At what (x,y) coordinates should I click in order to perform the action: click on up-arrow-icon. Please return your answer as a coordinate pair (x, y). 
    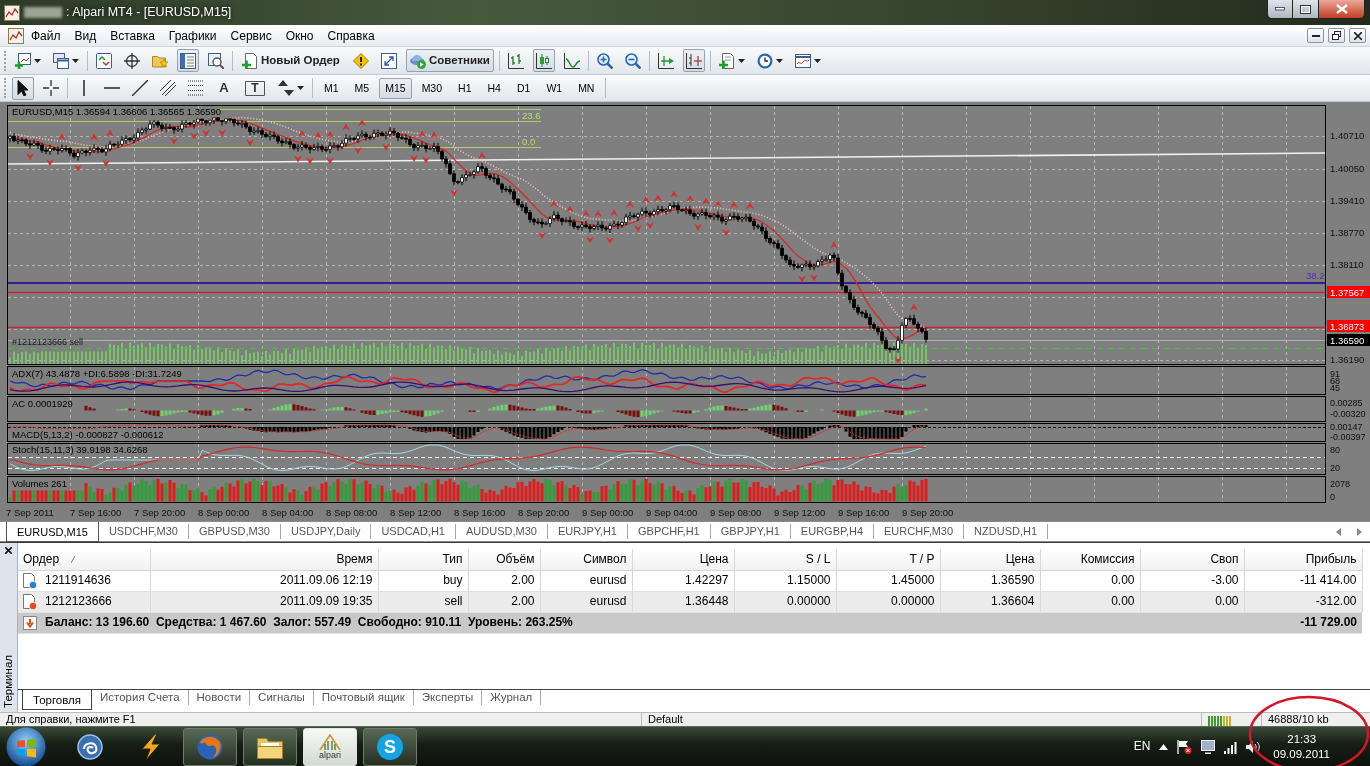
    Looking at the image, I should click on (1164, 746).